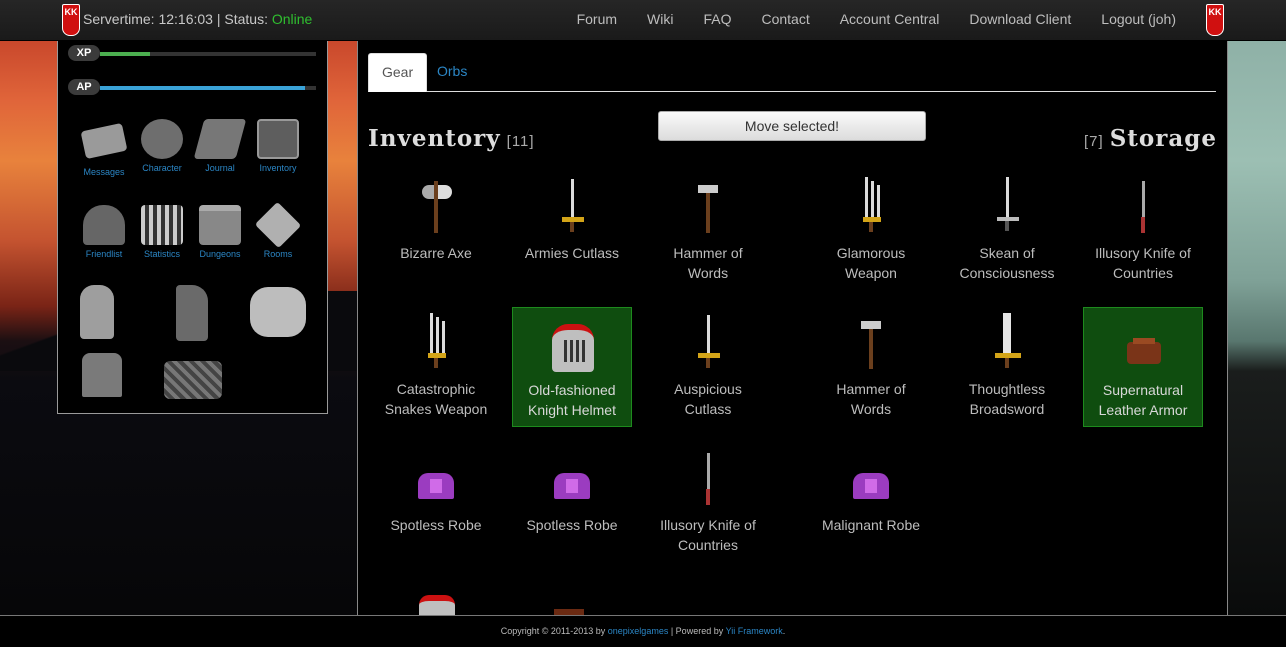 The width and height of the screenshot is (1286, 647). I want to click on inventory-item: Glamorous Weapon, so click(871, 231).